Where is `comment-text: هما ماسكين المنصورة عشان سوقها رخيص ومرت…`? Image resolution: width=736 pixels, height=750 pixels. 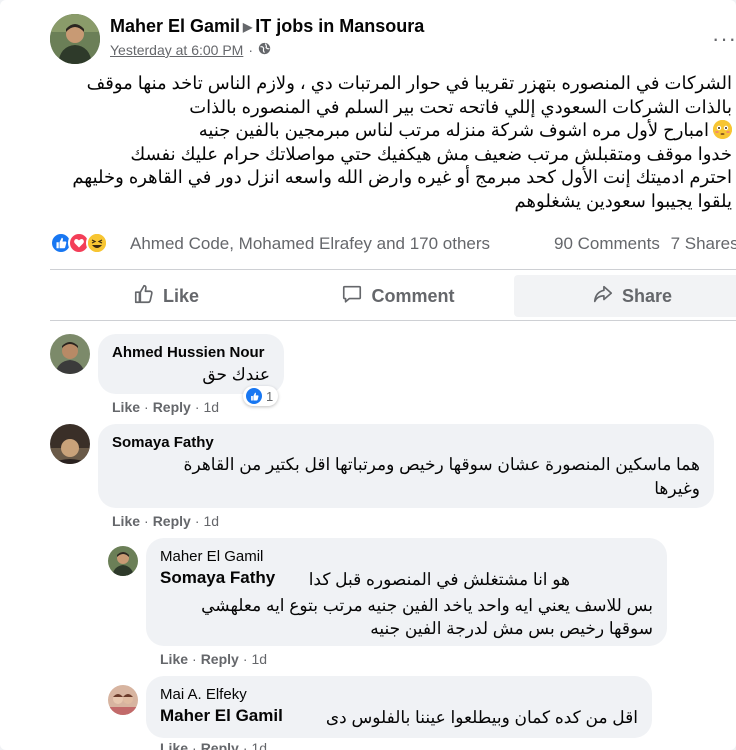
comment-text: هما ماسكين المنصورة عشان سوقها رخيص ومرت… is located at coordinates (441, 464).